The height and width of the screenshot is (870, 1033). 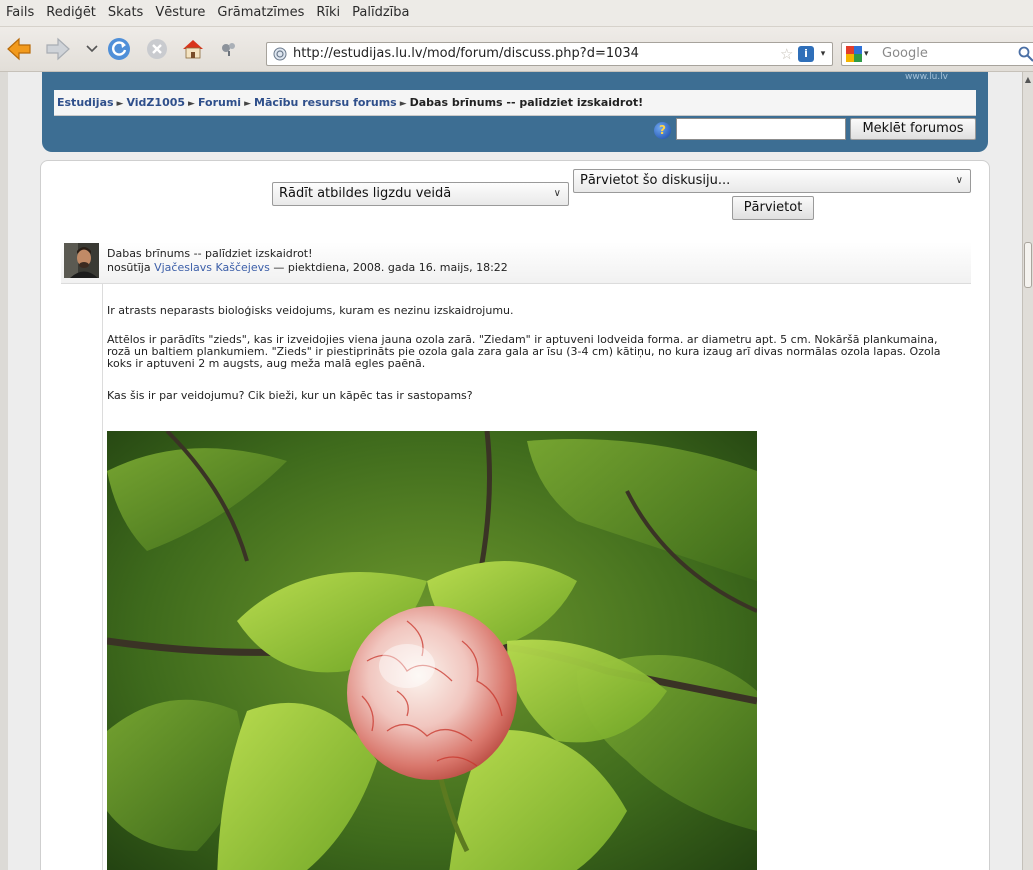 I want to click on display-mode-select: Rādīt atbildes ligzdu veidā ∨, so click(x=420, y=194).